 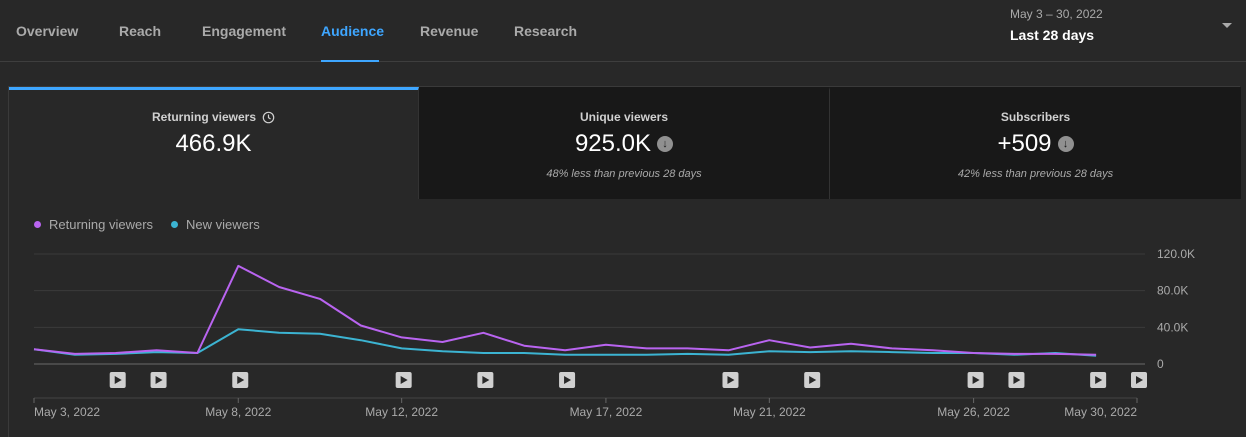 I want to click on x-tick-label: May 30, 2022, so click(x=1100, y=412).